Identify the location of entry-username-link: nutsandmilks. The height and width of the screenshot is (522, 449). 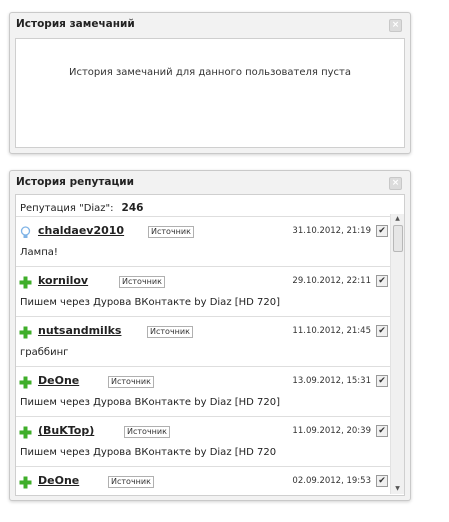
(79, 330).